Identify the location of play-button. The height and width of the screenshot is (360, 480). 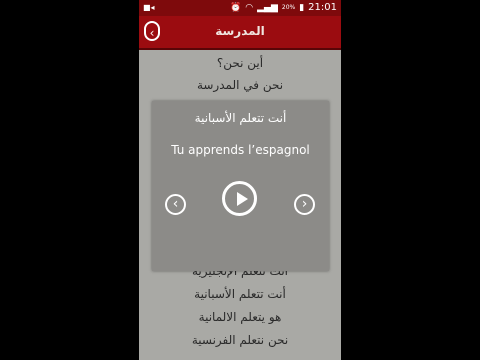
(239, 198).